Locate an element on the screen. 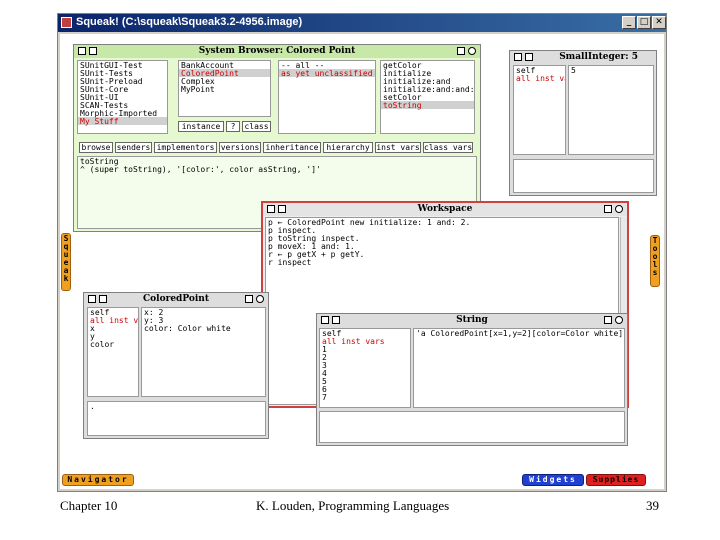 The width and height of the screenshot is (720, 540). string-title: String is located at coordinates (472, 320).